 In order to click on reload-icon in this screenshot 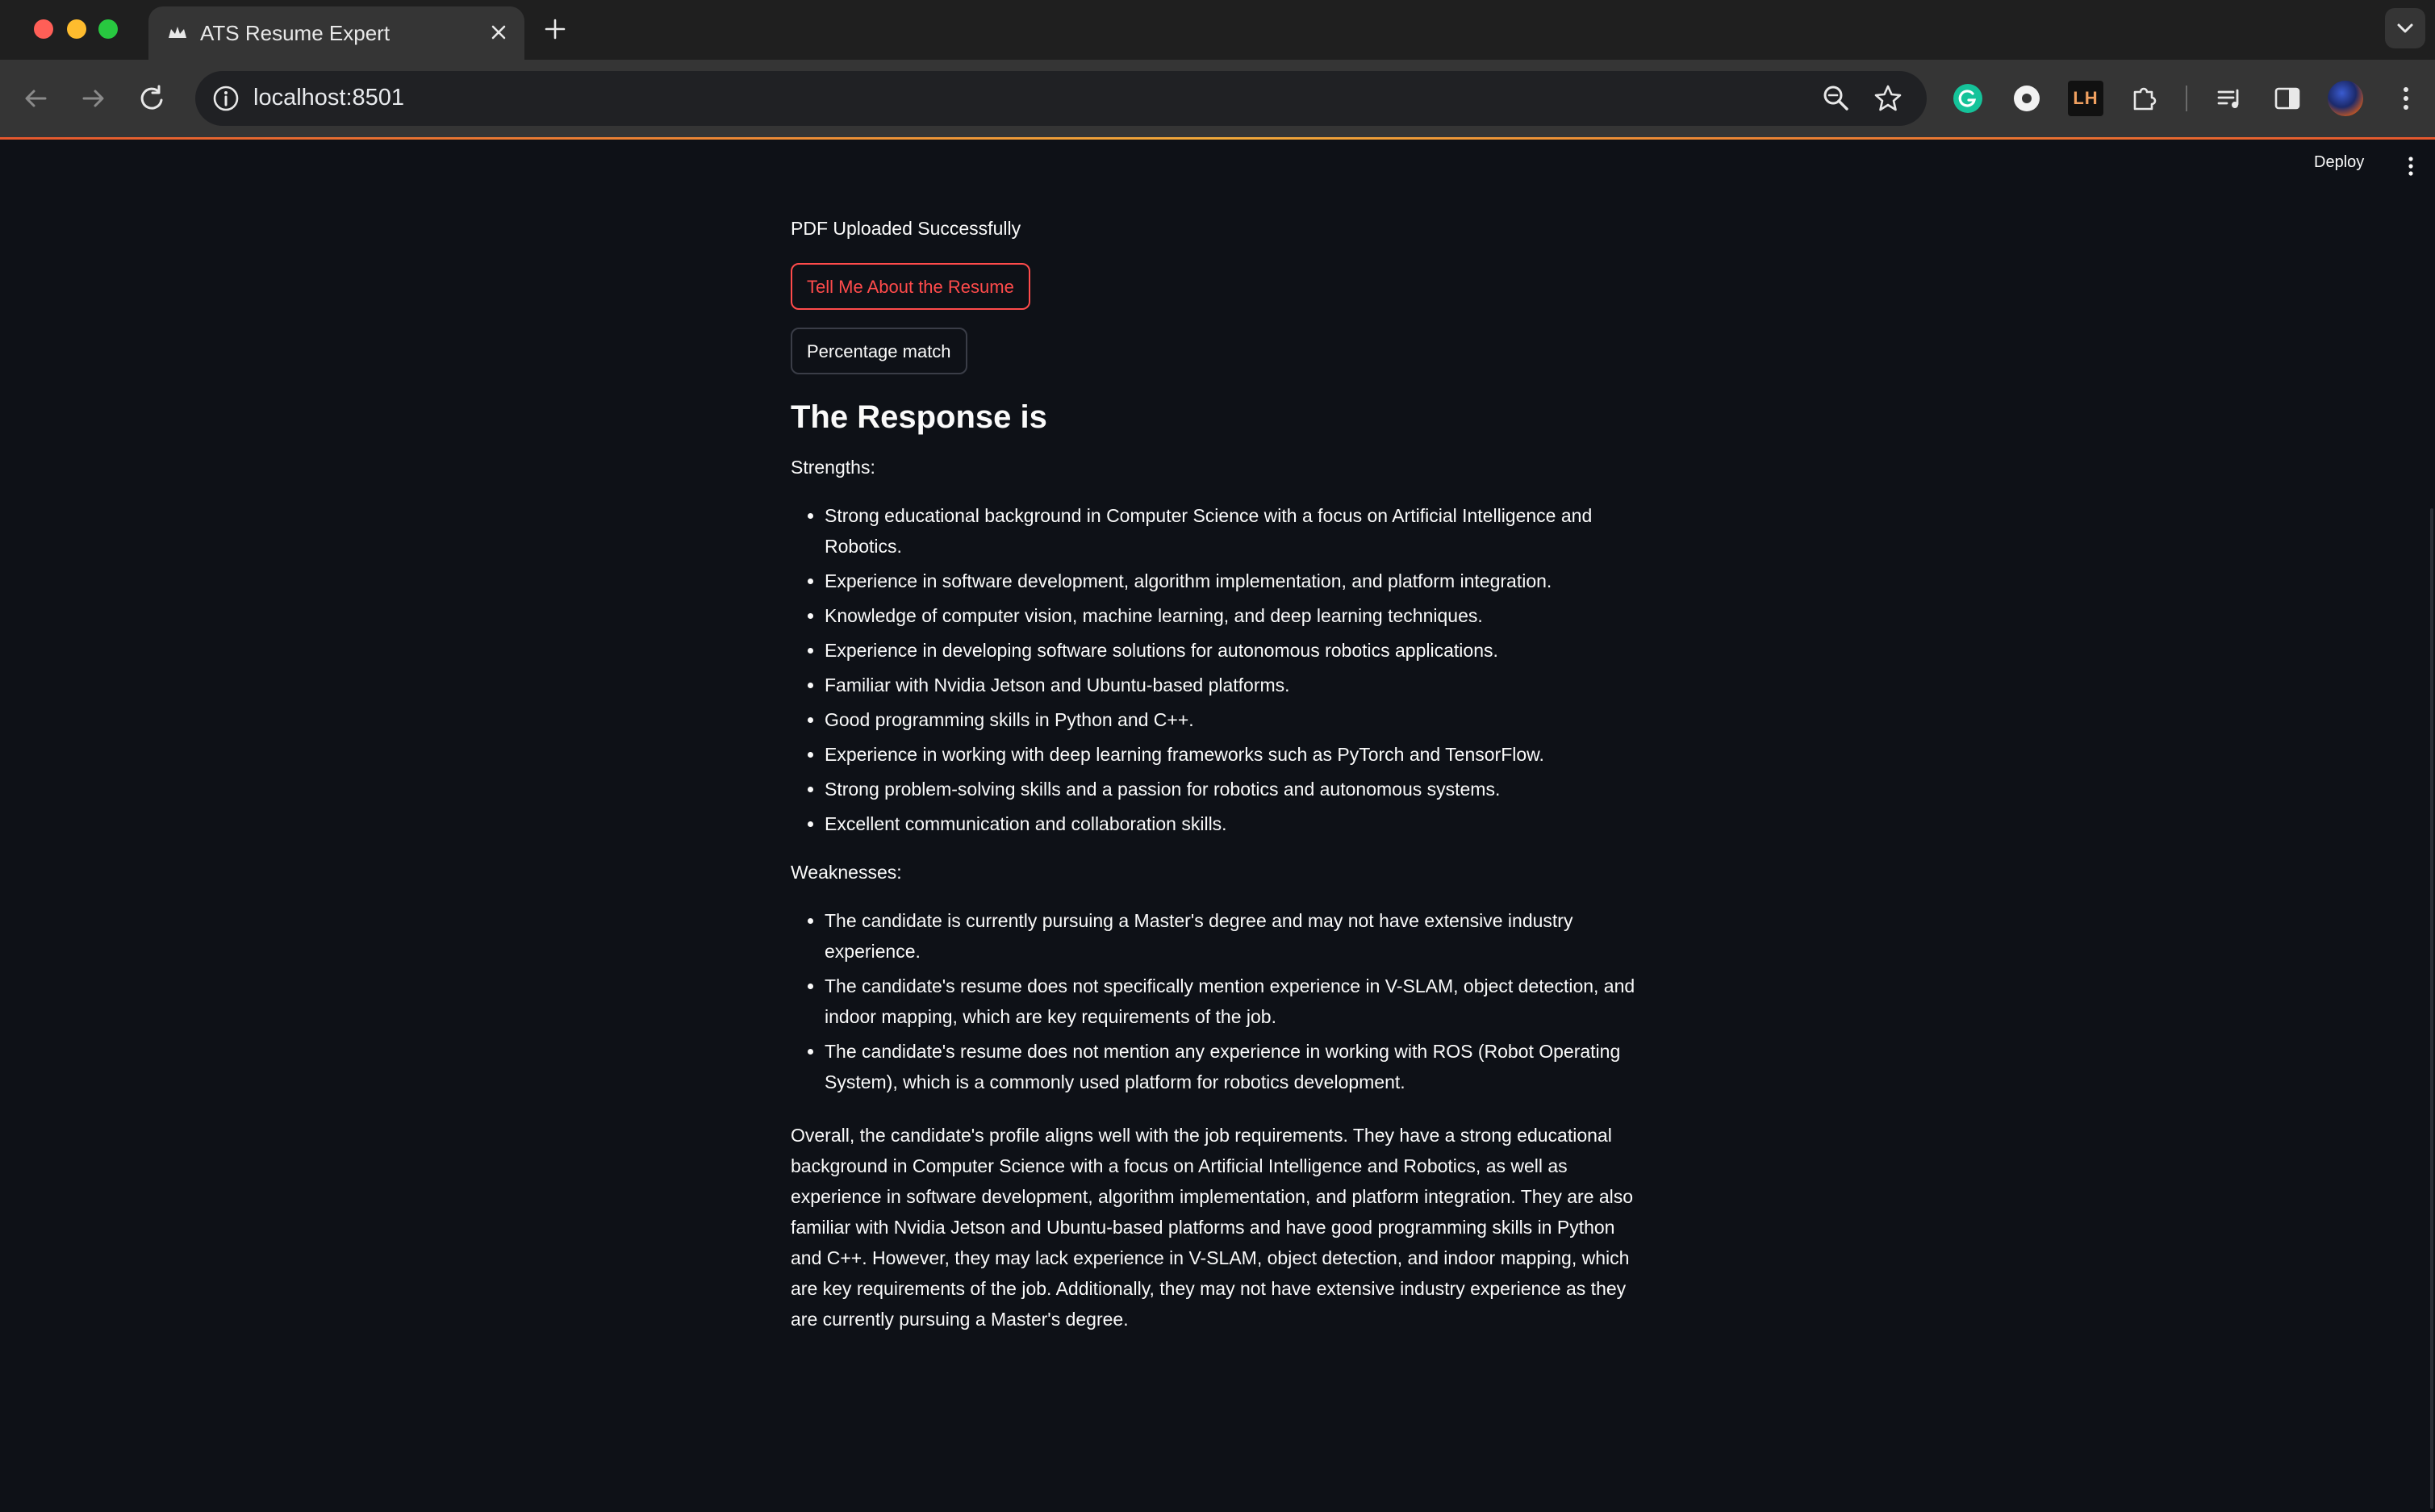, I will do `click(151, 98)`.